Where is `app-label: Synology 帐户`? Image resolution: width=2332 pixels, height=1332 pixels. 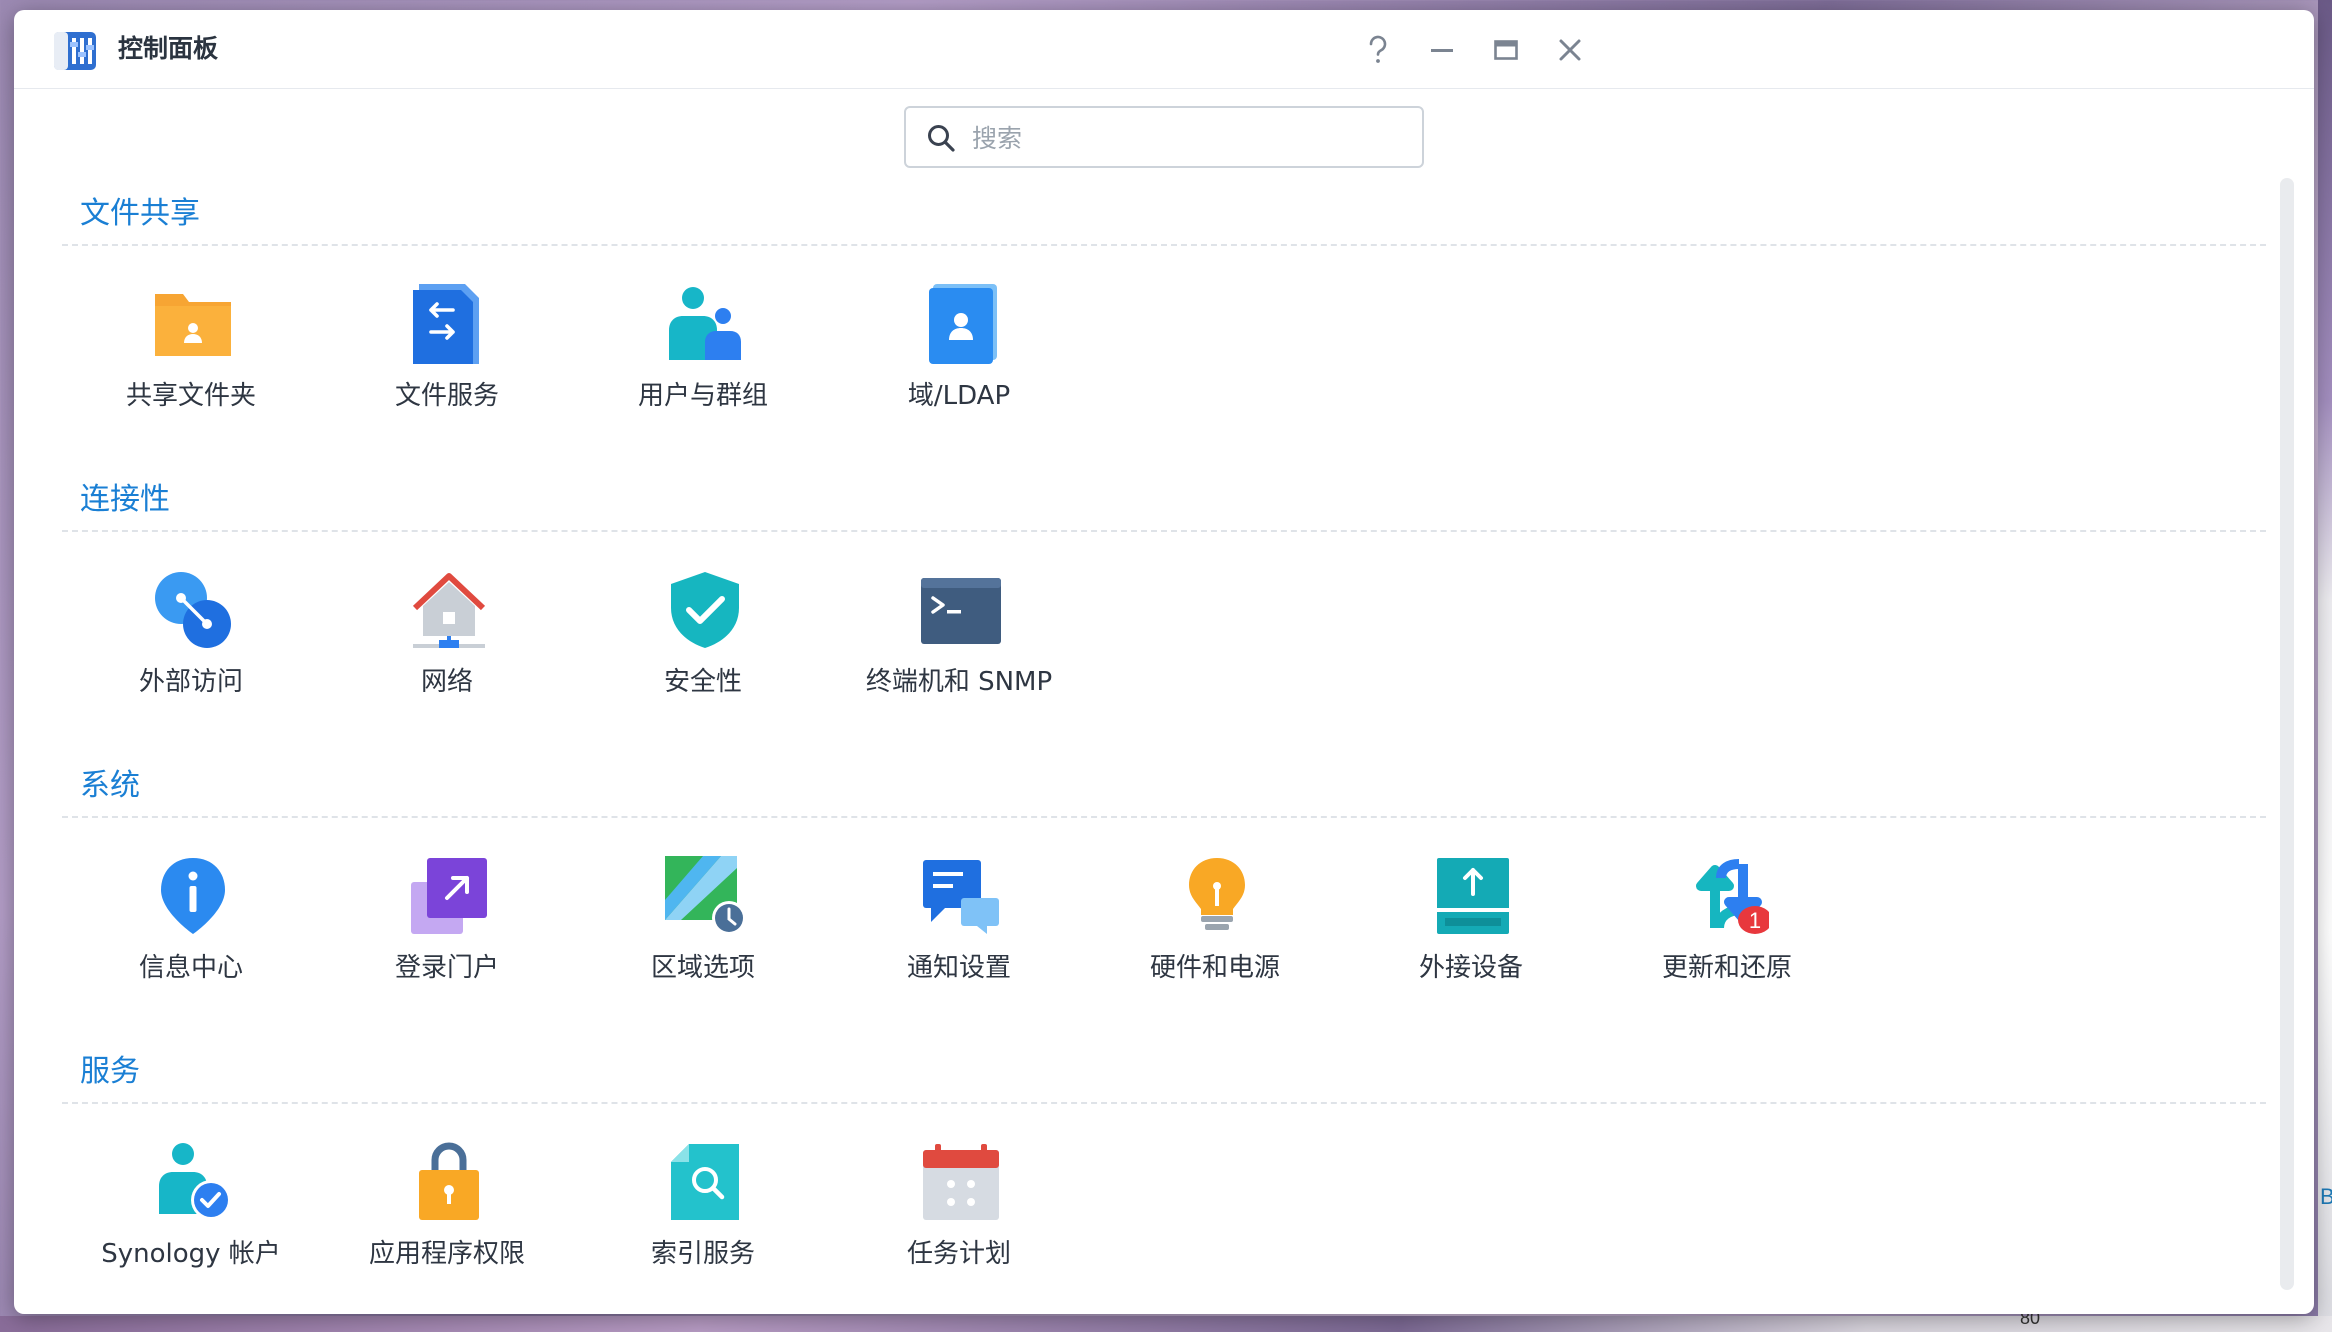
app-label: Synology 帐户 is located at coordinates (191, 1254).